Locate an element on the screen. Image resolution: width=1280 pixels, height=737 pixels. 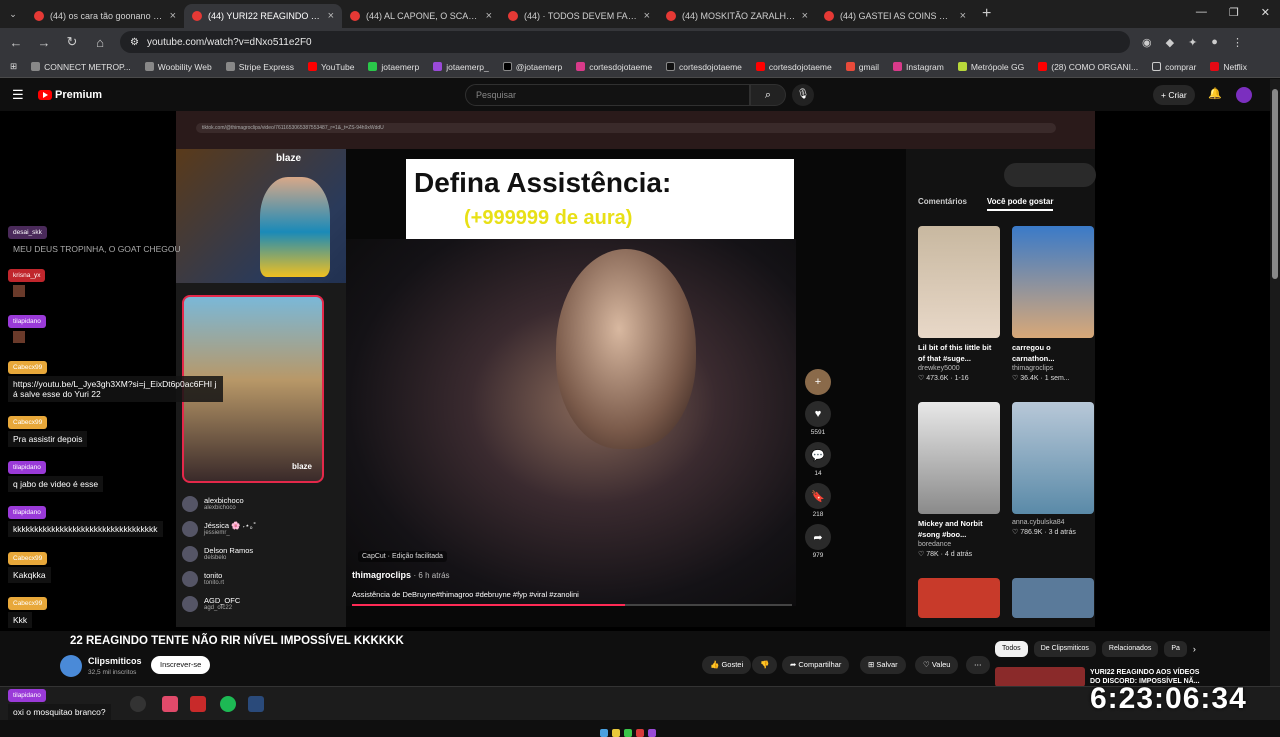
profile-icon: ● is located at coordinates (1214, 42).